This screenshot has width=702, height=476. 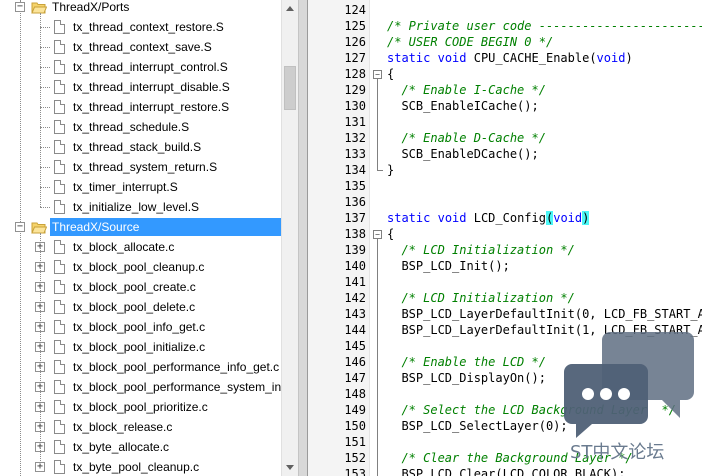 I want to click on panel-splitter, so click(x=303, y=238).